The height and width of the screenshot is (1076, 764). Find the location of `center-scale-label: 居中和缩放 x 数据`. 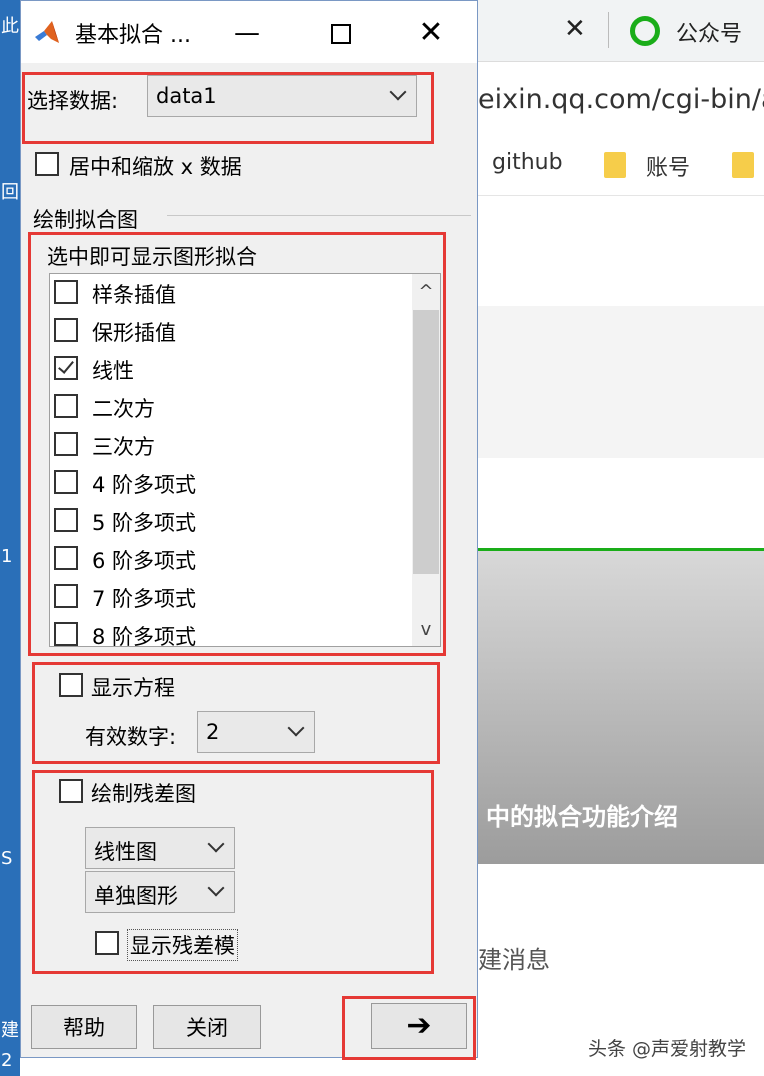

center-scale-label: 居中和缩放 x 数据 is located at coordinates (155, 167).